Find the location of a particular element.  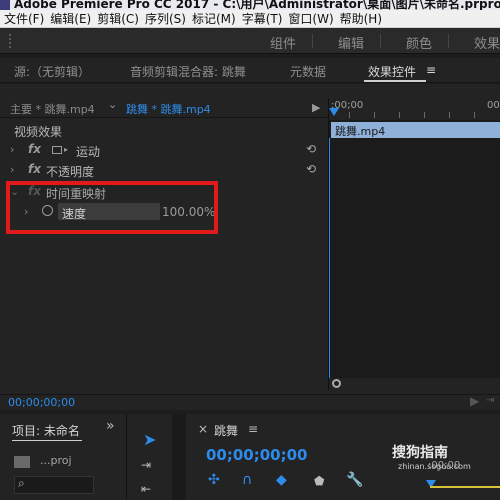

wrench-icon: 🔧 is located at coordinates (354, 480).